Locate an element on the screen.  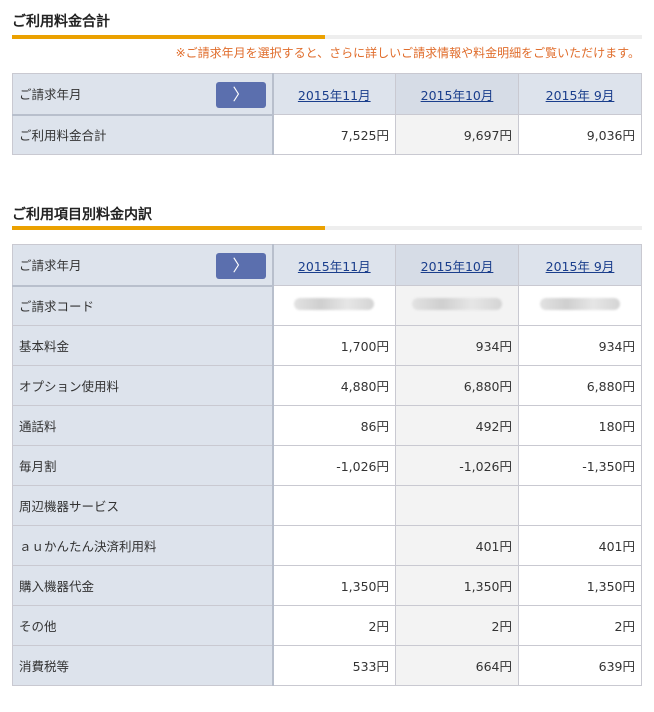
breakdown-month-link-1: 2015年11月 is located at coordinates (334, 266).